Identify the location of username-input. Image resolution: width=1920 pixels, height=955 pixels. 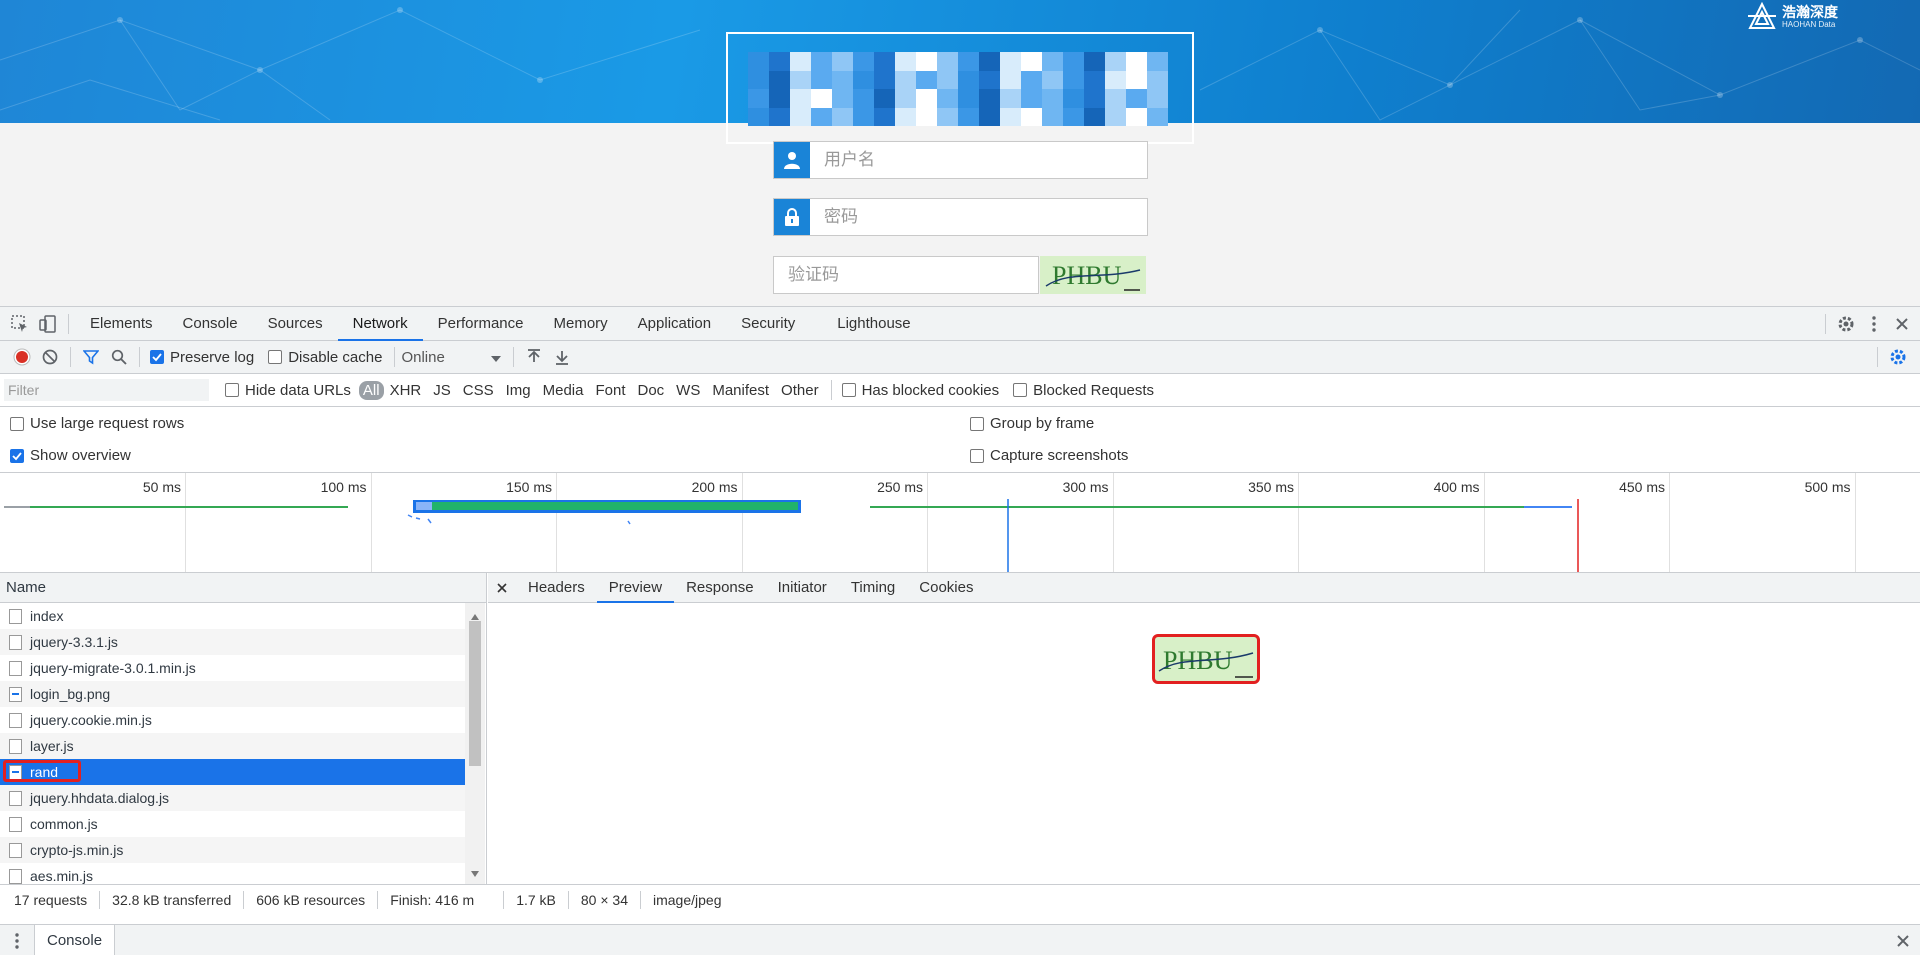
(978, 160).